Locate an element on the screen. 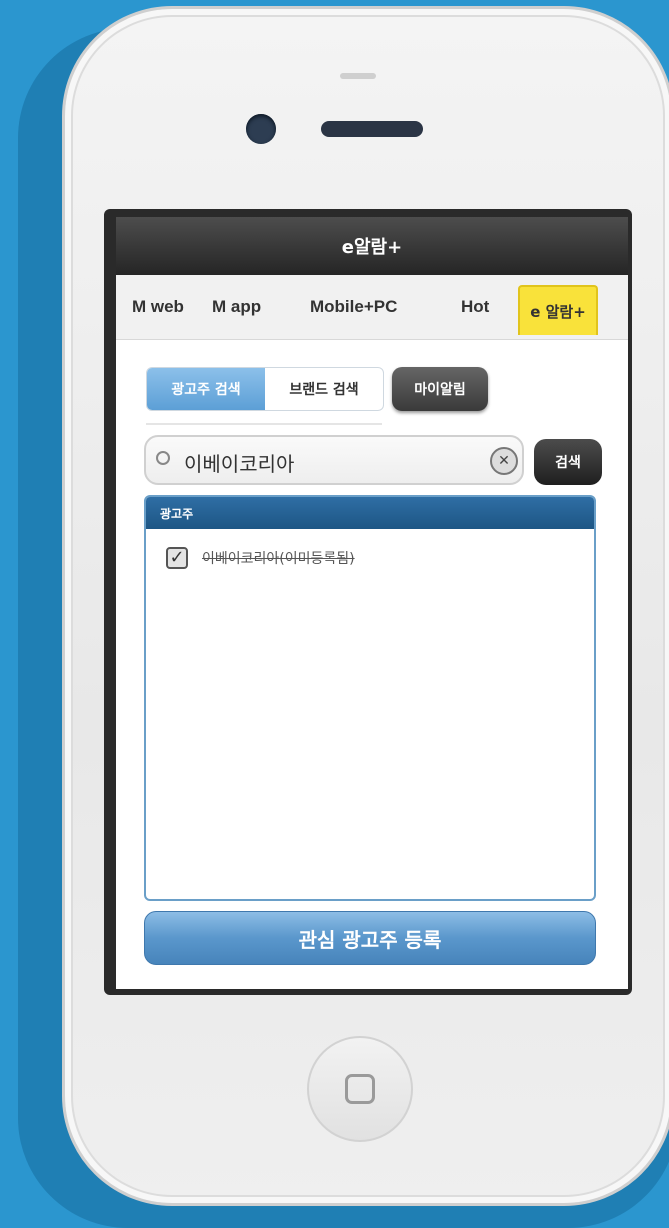  list-item: ✓ 이베이코리아(이미등록됨) is located at coordinates (260, 558).